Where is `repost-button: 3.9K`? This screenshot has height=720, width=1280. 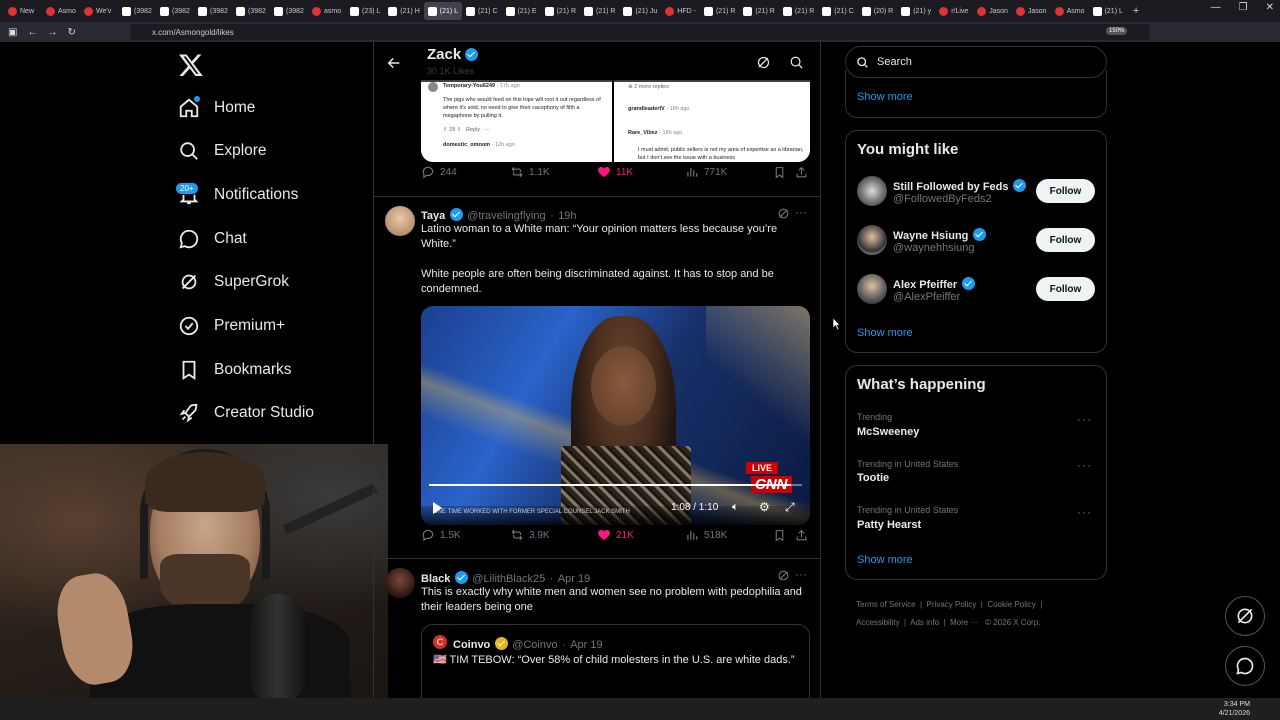 repost-button: 3.9K is located at coordinates (530, 535).